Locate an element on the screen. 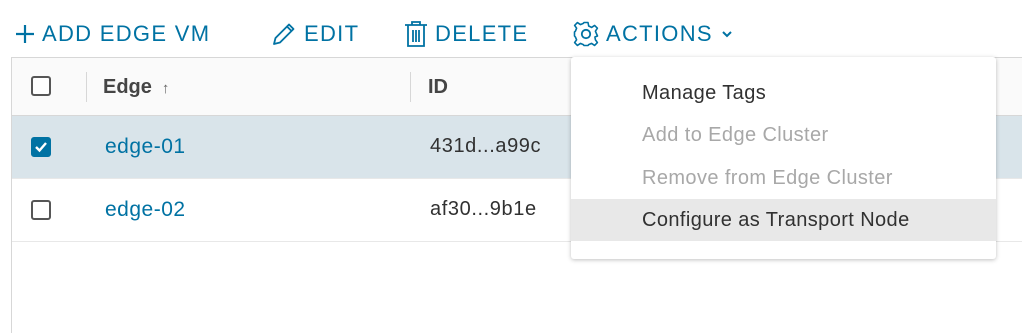 The image size is (1022, 333). menu-item-manage-tags: Manage Tags is located at coordinates (783, 93).